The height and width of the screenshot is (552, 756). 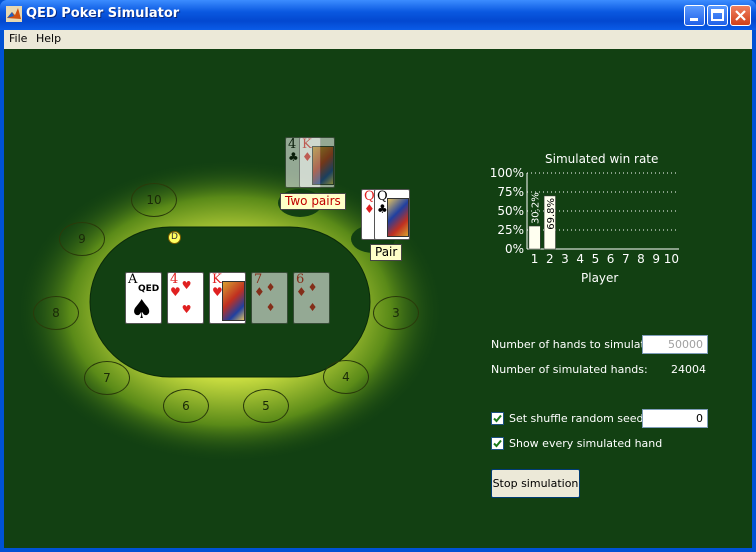 I want to click on y-tick-label: 75%, so click(x=510, y=192).